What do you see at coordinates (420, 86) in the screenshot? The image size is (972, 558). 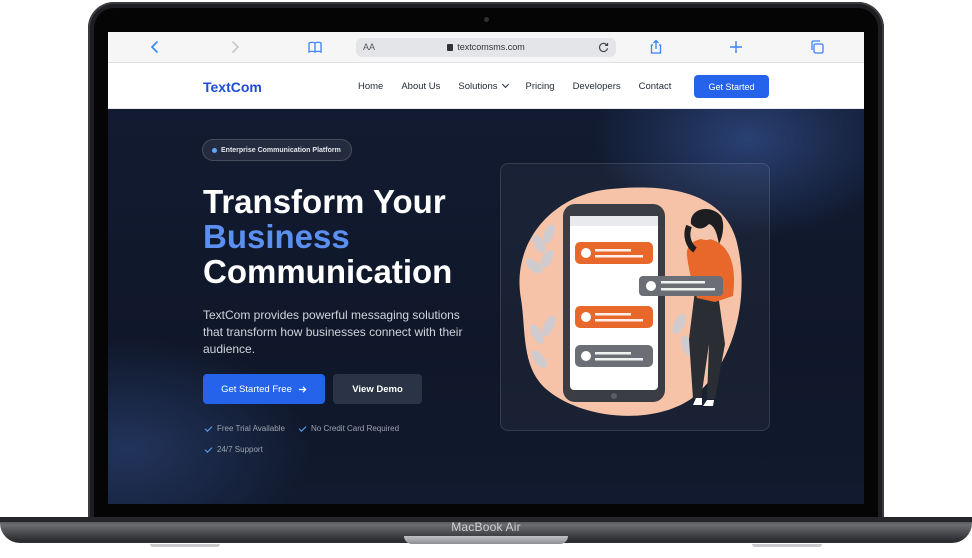 I see `nav-about: About Us` at bounding box center [420, 86].